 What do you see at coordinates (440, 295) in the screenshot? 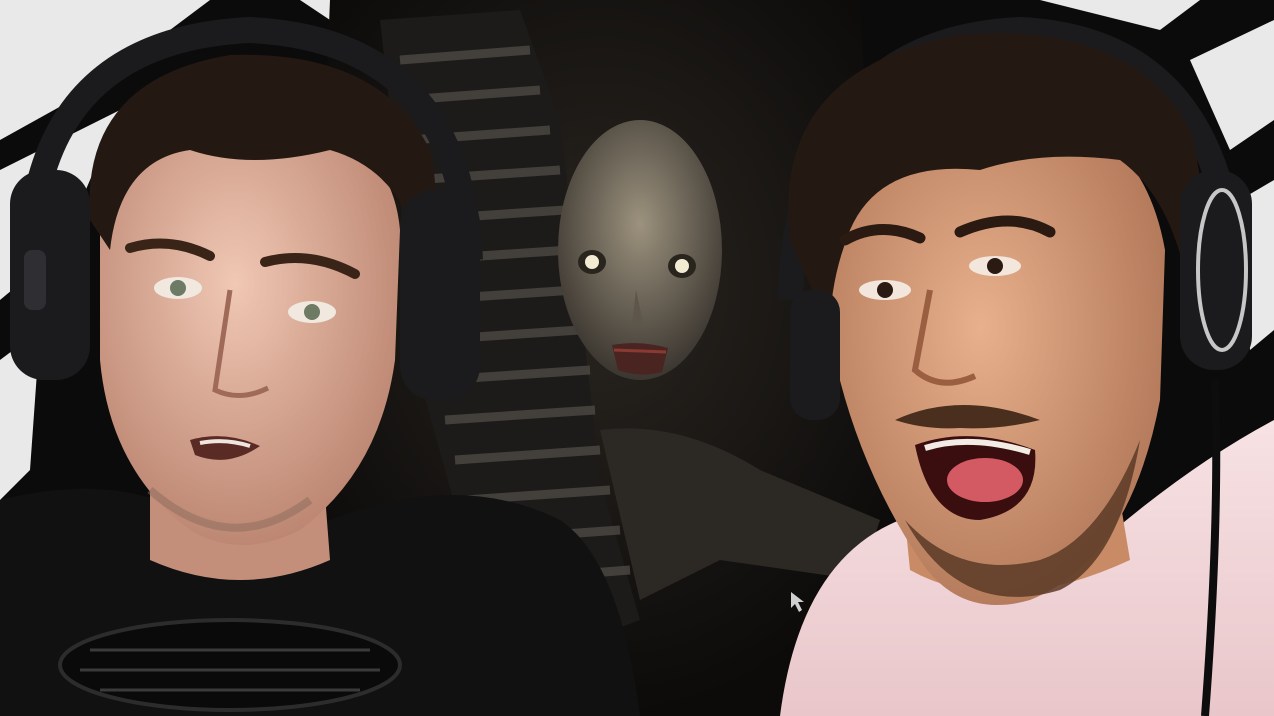
I see `right-headphone-cup` at bounding box center [440, 295].